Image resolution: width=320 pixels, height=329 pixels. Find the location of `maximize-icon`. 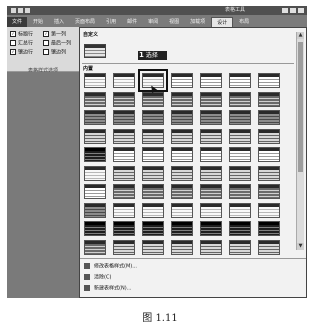

maximize-icon is located at coordinates (293, 10).